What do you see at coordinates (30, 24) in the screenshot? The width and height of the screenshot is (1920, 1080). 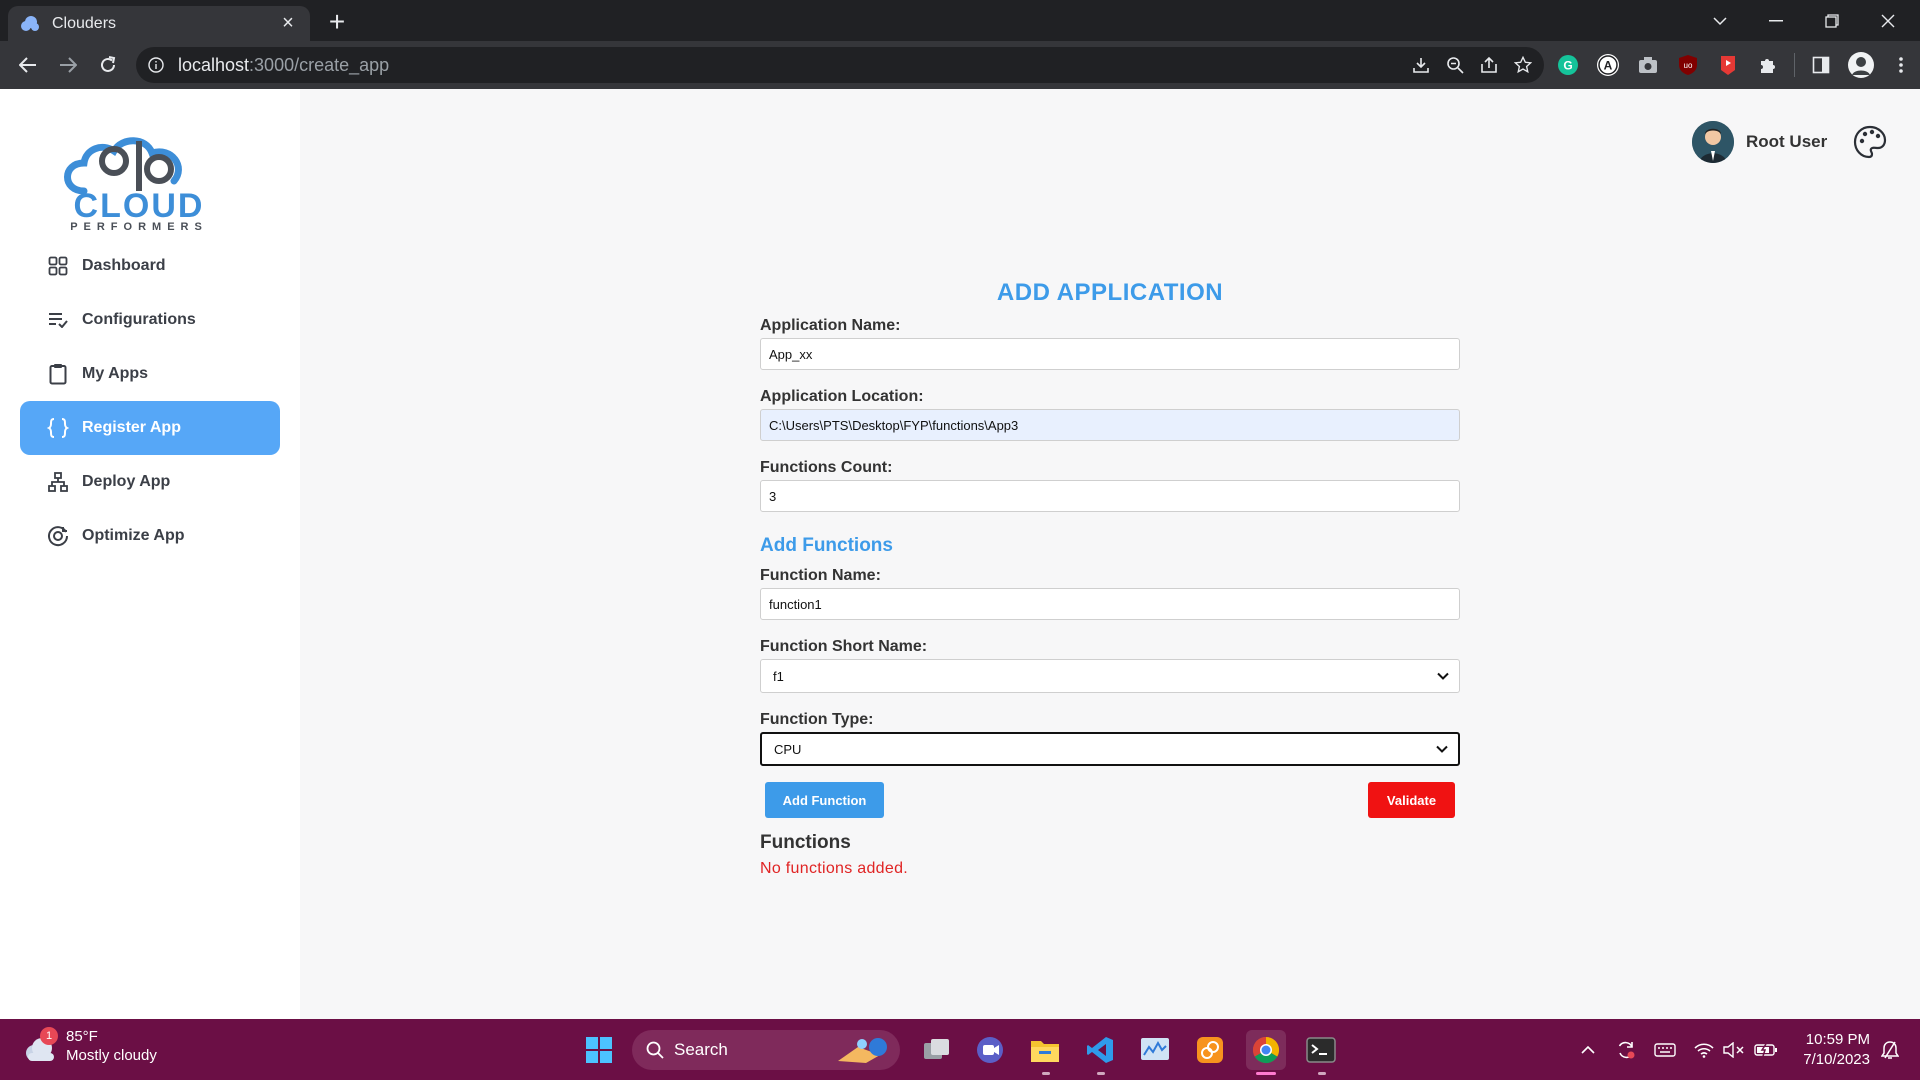 I see `cloud-favicon-icon` at bounding box center [30, 24].